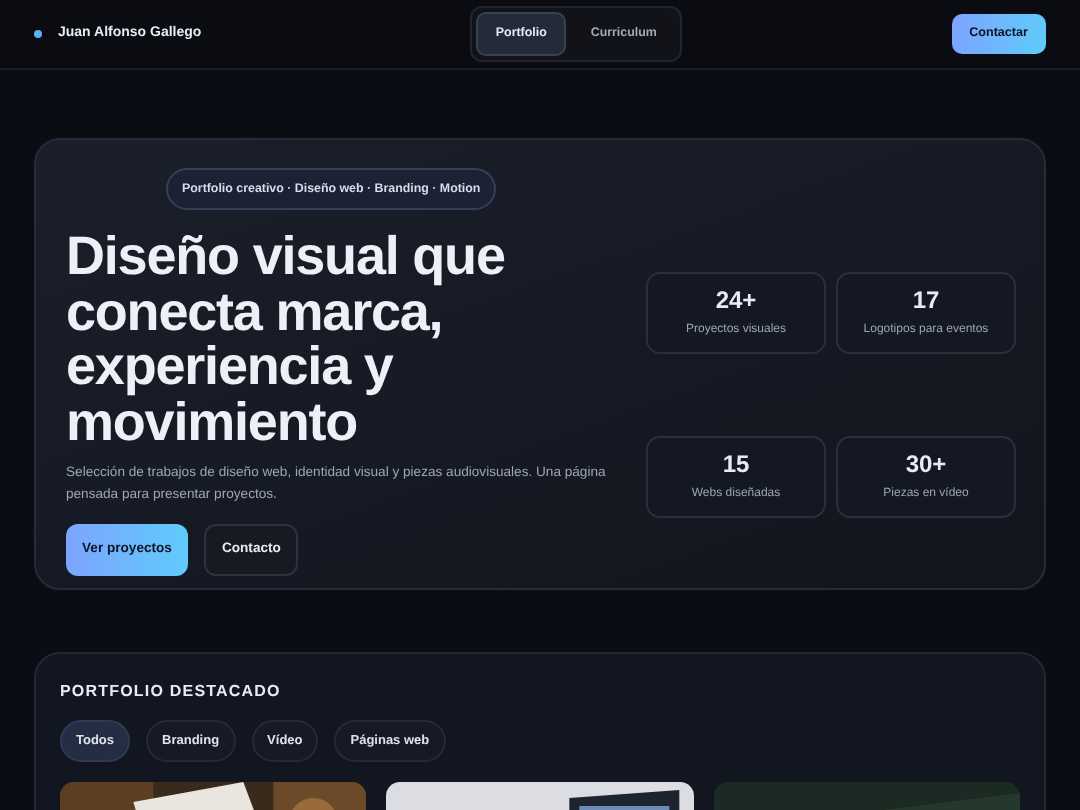 The height and width of the screenshot is (810, 1080). Describe the element at coordinates (926, 300) in the screenshot. I see `stat-value: 17` at that location.